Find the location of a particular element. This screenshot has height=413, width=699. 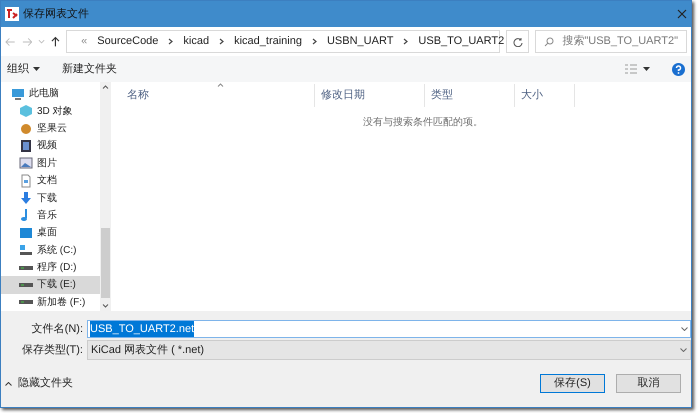

cancel-button: 取消 is located at coordinates (648, 383).